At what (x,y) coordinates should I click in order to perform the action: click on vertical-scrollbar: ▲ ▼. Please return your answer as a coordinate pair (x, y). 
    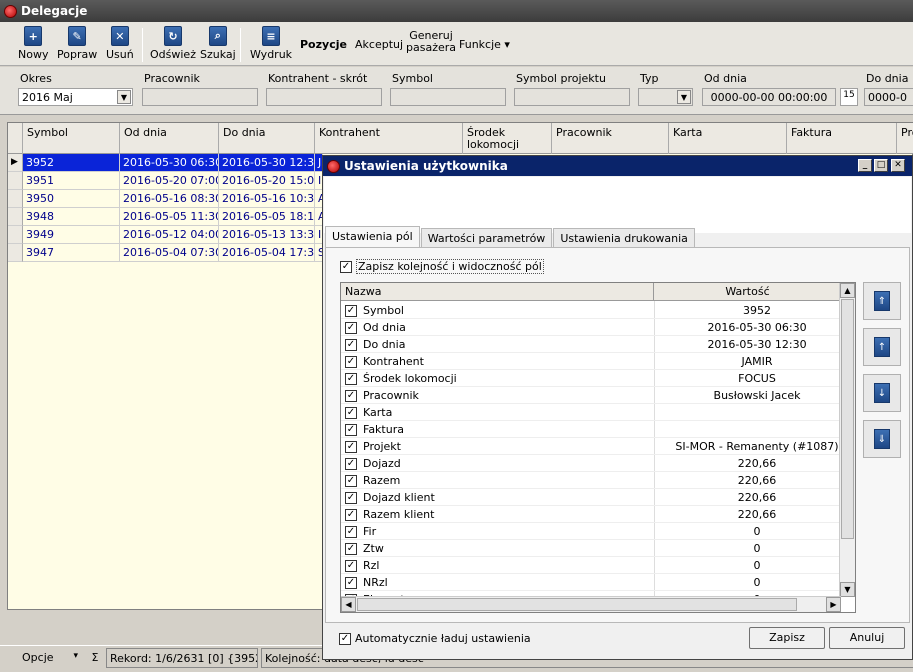
    Looking at the image, I should click on (847, 440).